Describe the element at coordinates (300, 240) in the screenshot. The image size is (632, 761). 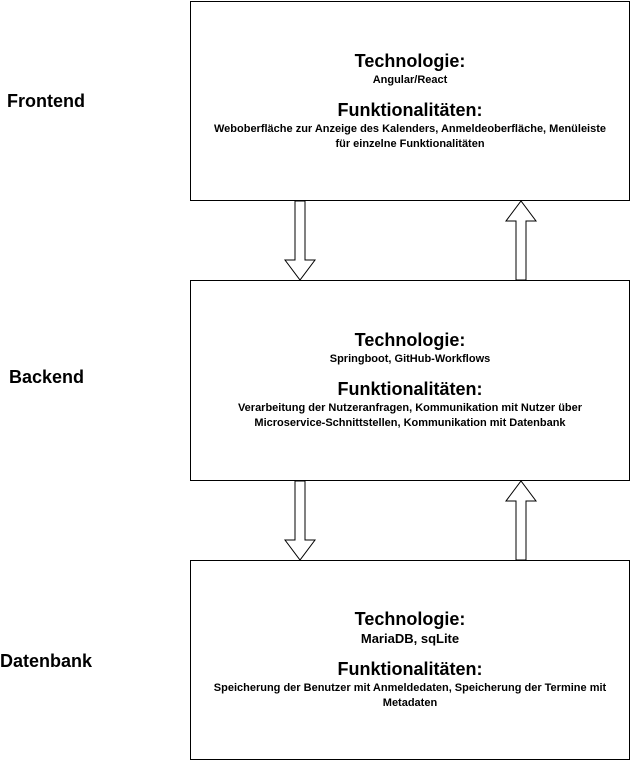
I see `arrow-down-frontend-to-backend` at that location.